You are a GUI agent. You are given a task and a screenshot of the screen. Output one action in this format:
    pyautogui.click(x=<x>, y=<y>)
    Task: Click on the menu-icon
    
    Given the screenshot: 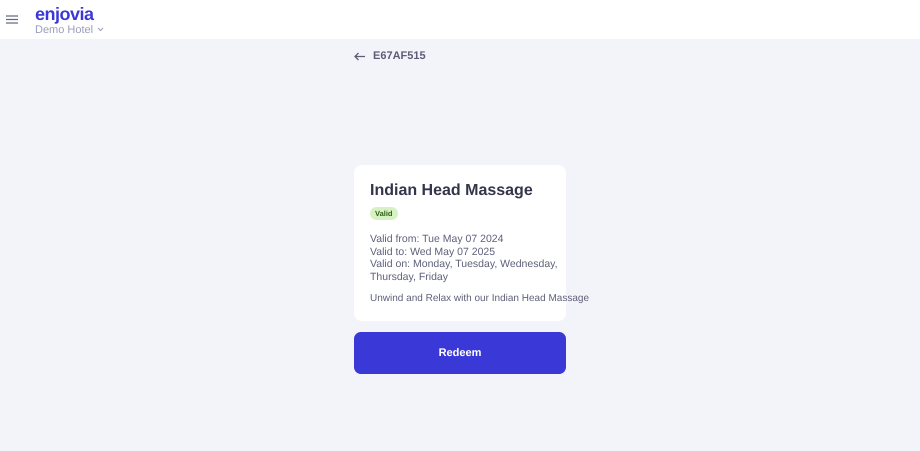 What is the action you would take?
    pyautogui.click(x=12, y=19)
    